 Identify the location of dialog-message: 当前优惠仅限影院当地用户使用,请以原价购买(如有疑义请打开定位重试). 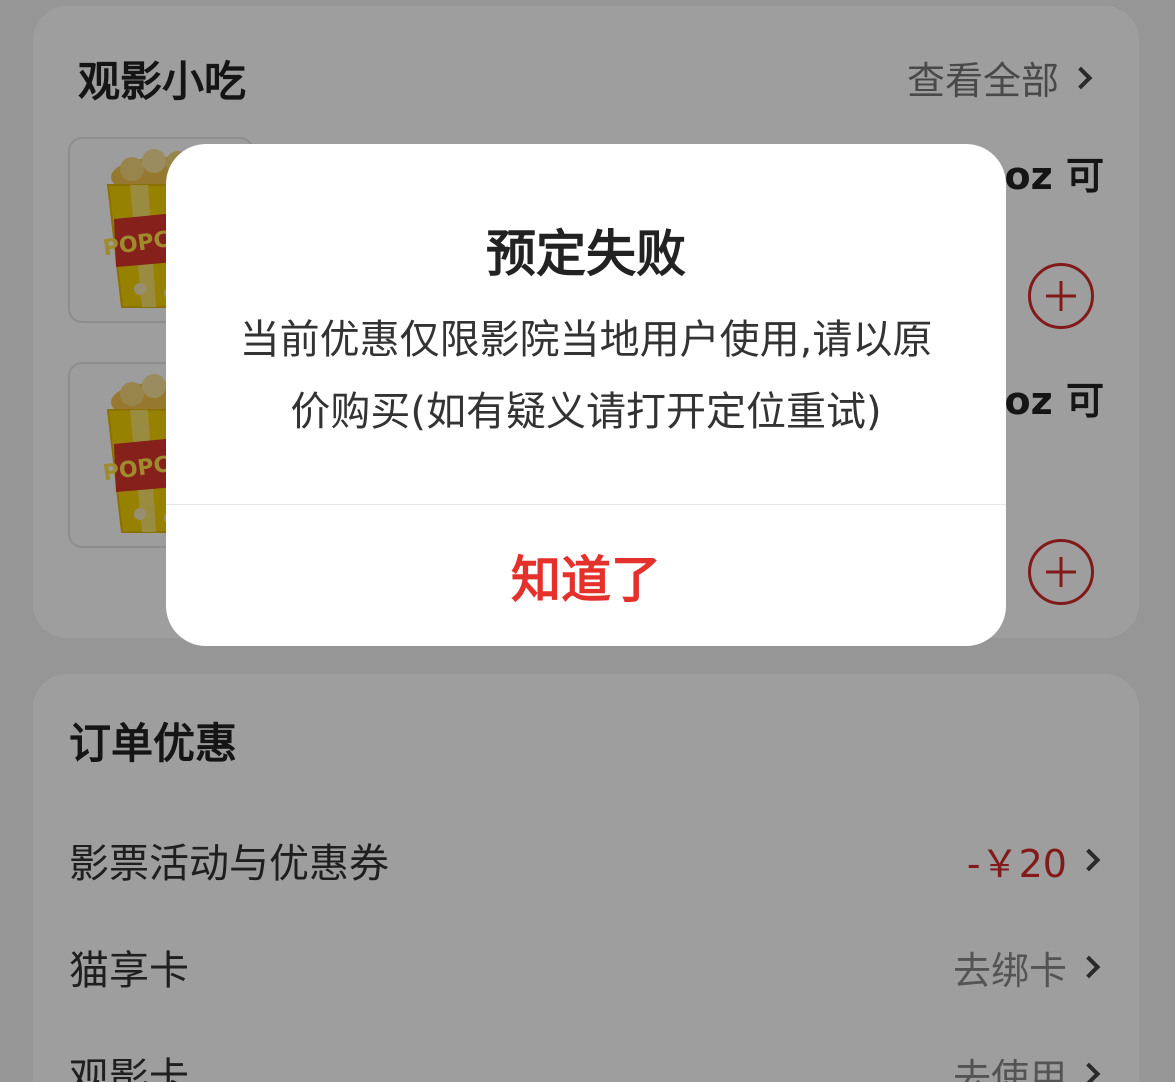
(586, 376).